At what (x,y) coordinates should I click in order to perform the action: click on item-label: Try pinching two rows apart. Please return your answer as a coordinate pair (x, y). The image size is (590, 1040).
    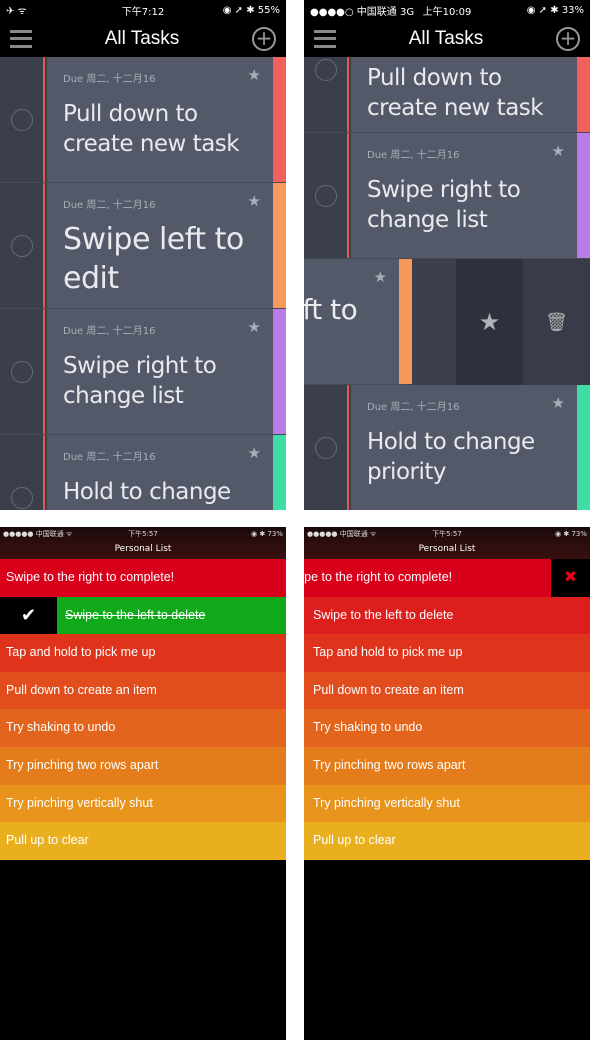
    Looking at the image, I should click on (82, 764).